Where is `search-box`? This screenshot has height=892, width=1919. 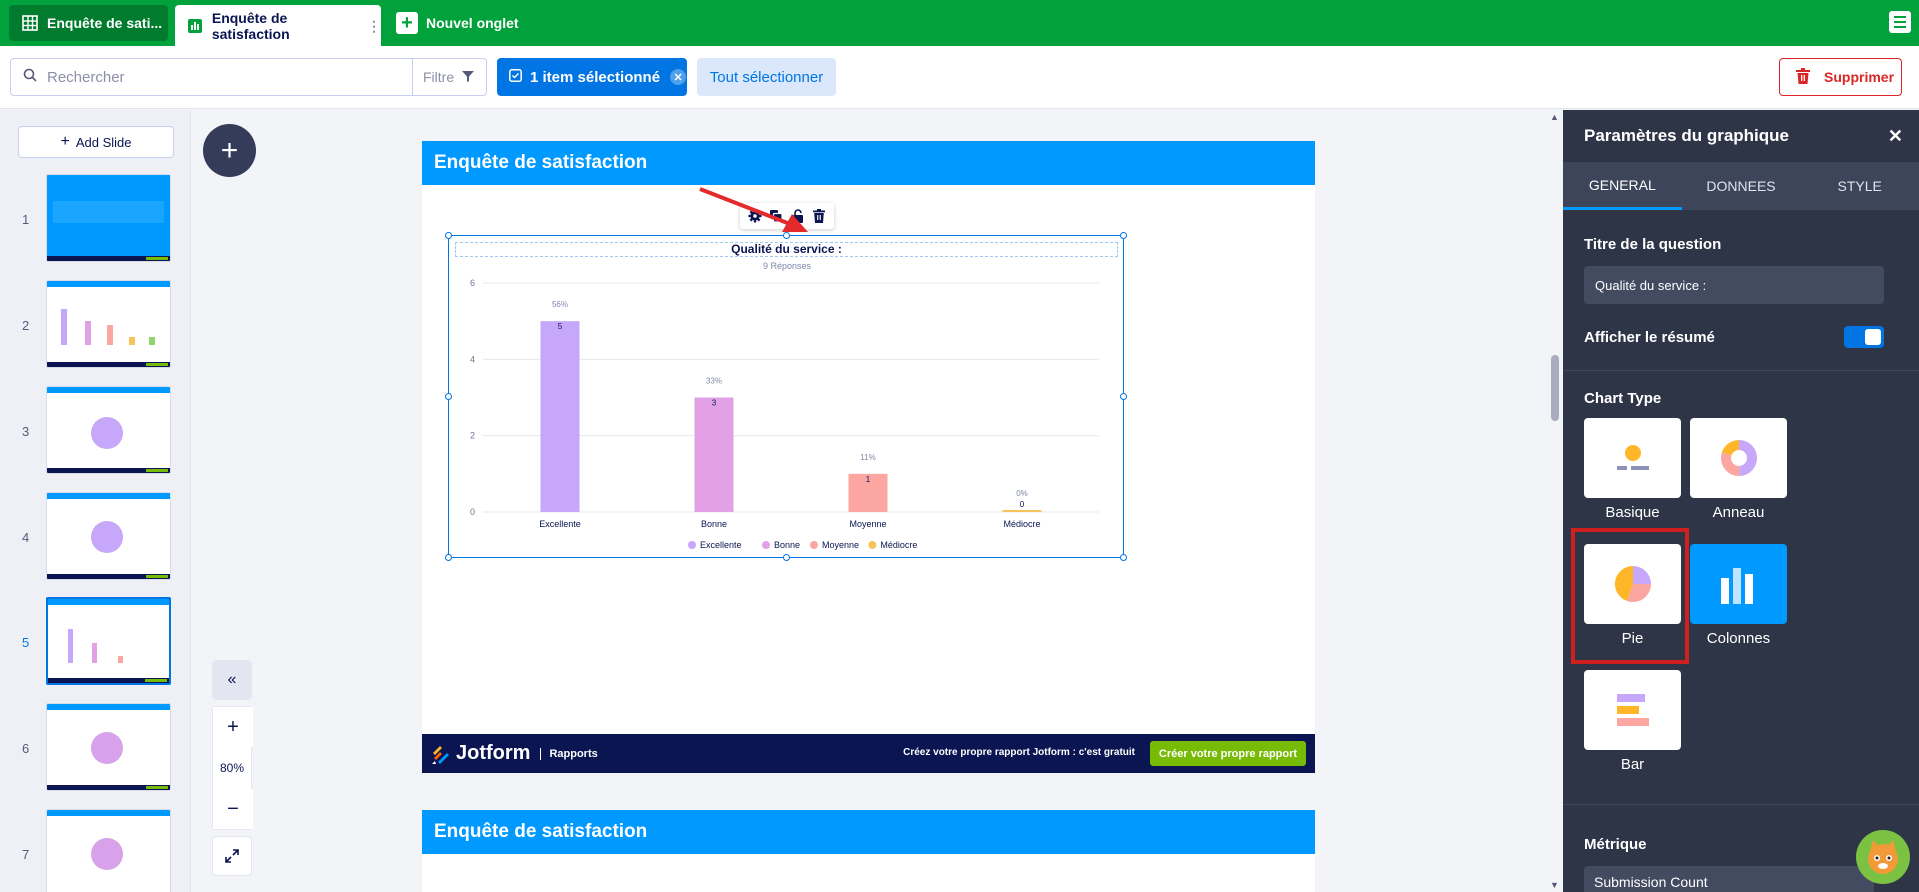 search-box is located at coordinates (211, 77).